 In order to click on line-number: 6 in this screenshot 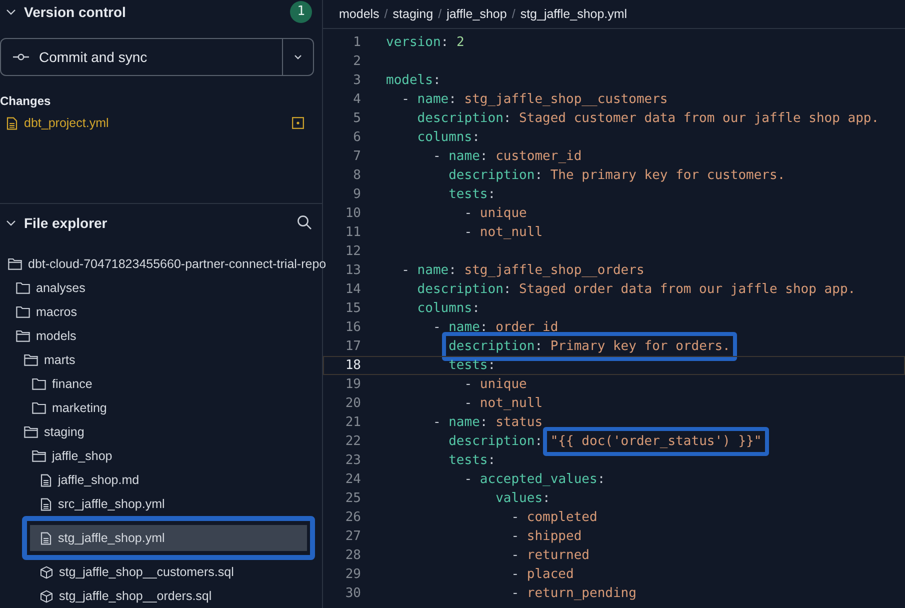, I will do `click(356, 137)`.